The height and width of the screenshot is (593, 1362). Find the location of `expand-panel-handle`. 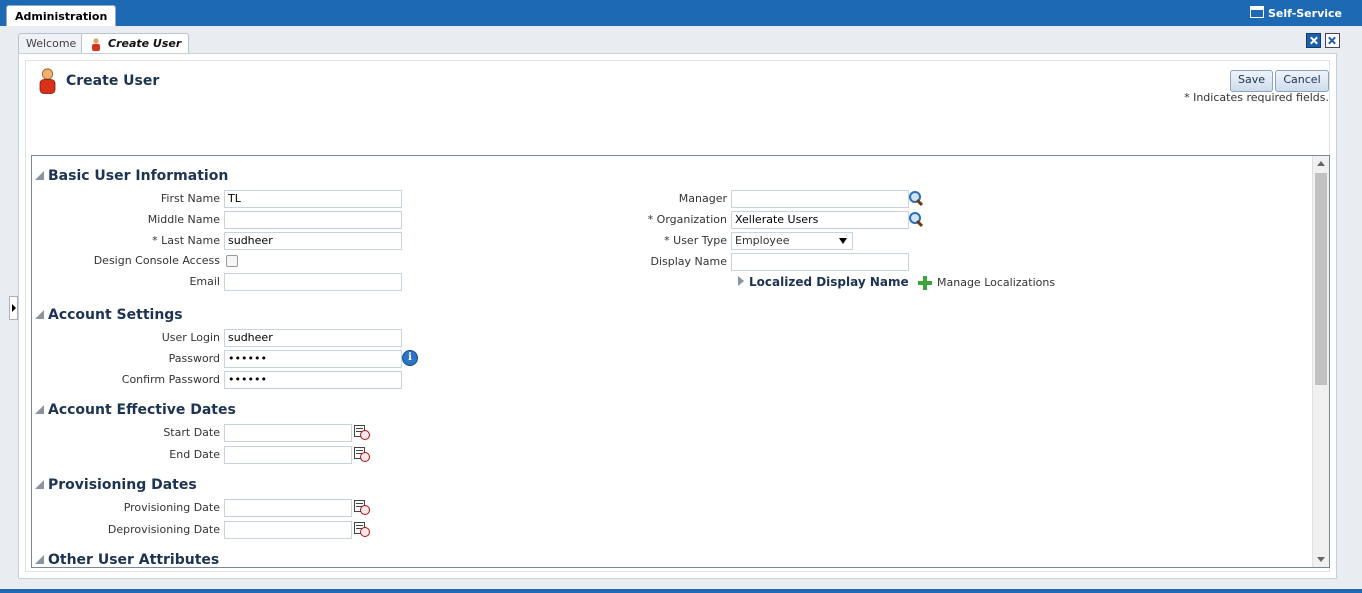

expand-panel-handle is located at coordinates (13, 308).